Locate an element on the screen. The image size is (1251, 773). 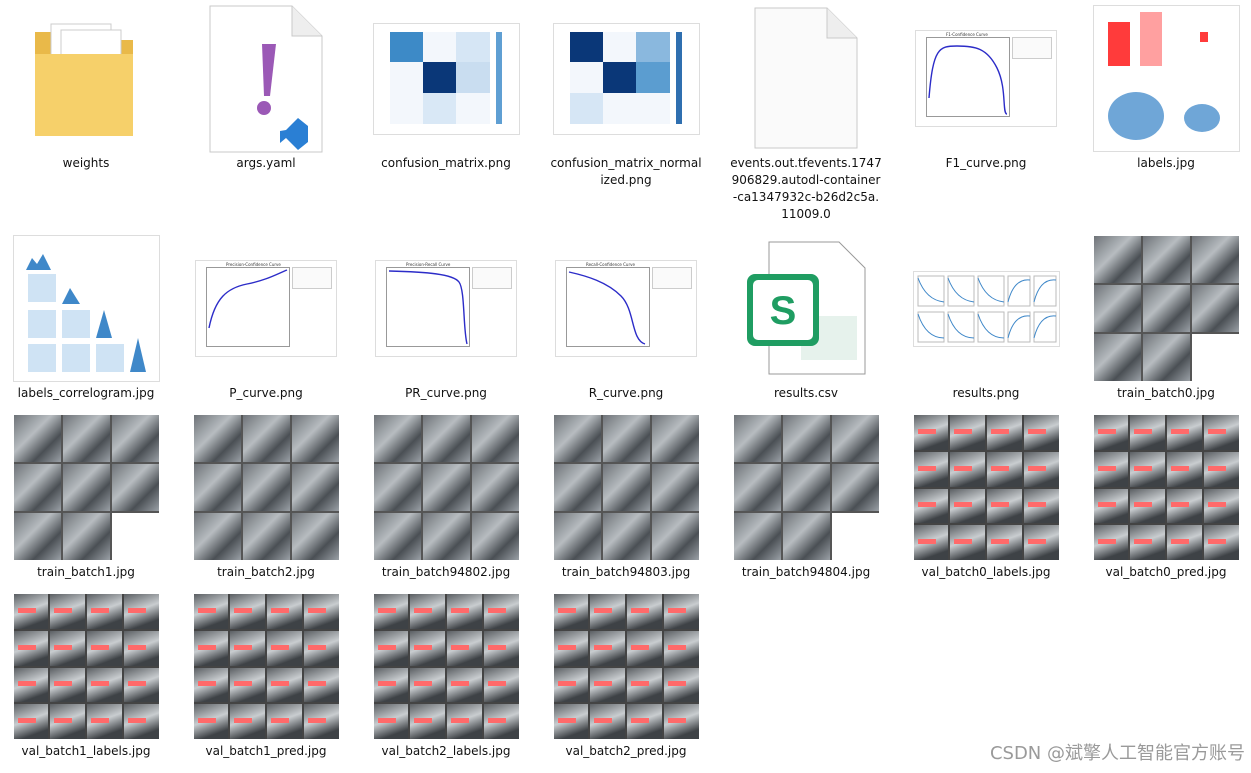
file-name: train_batch1.jpg is located at coordinates (86, 572).